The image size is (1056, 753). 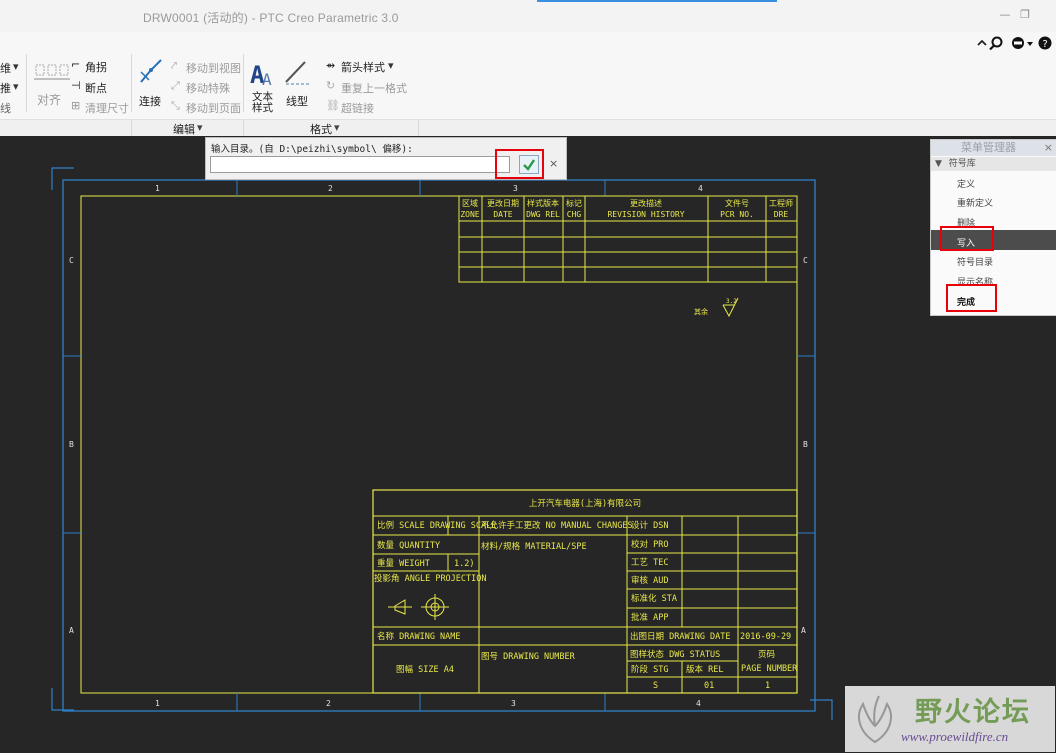 What do you see at coordinates (213, 108) in the screenshot?
I see `move-to-page-button: 移动到页面` at bounding box center [213, 108].